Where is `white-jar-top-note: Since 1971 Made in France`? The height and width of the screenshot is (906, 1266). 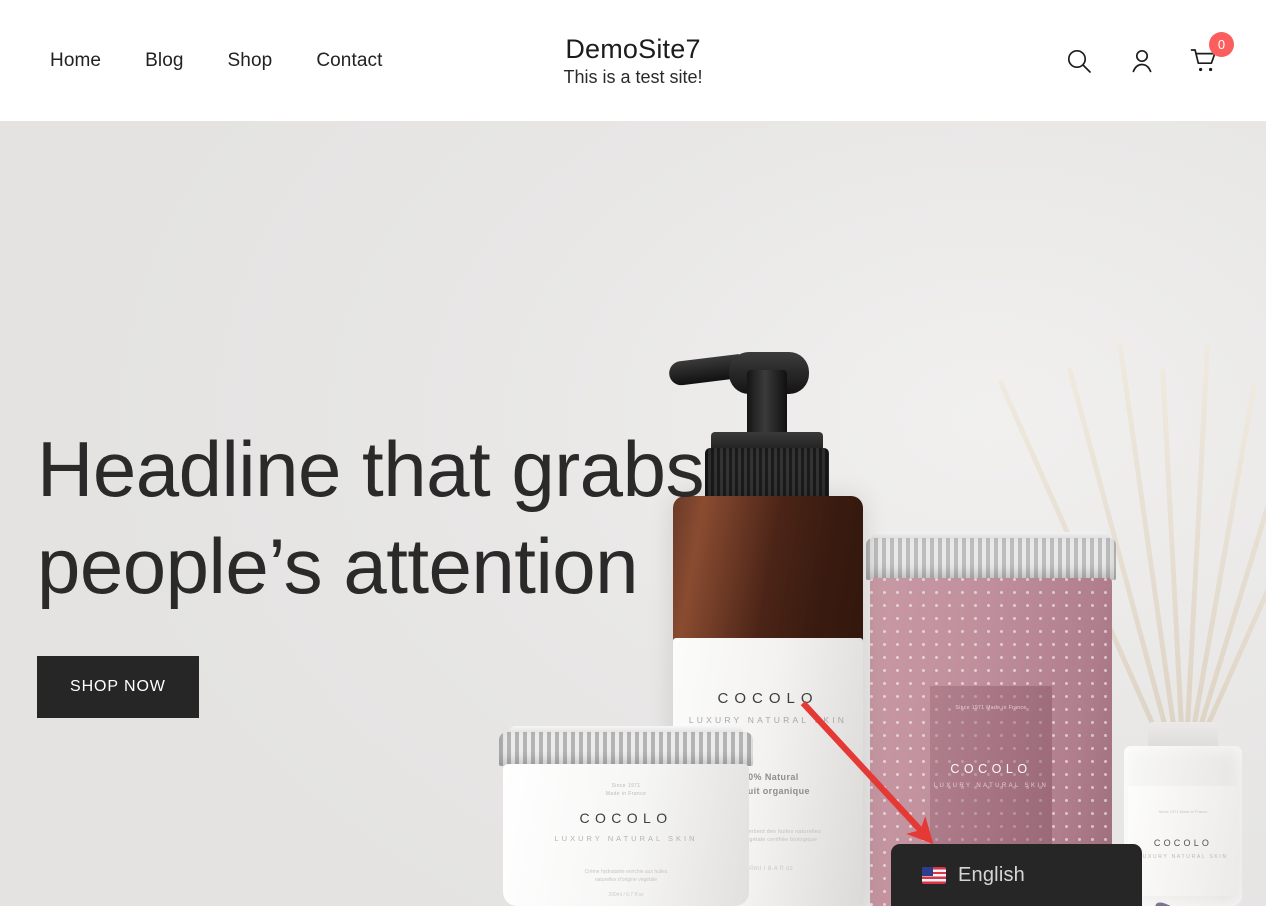
white-jar-top-note: Since 1971 Made in France is located at coordinates (626, 790).